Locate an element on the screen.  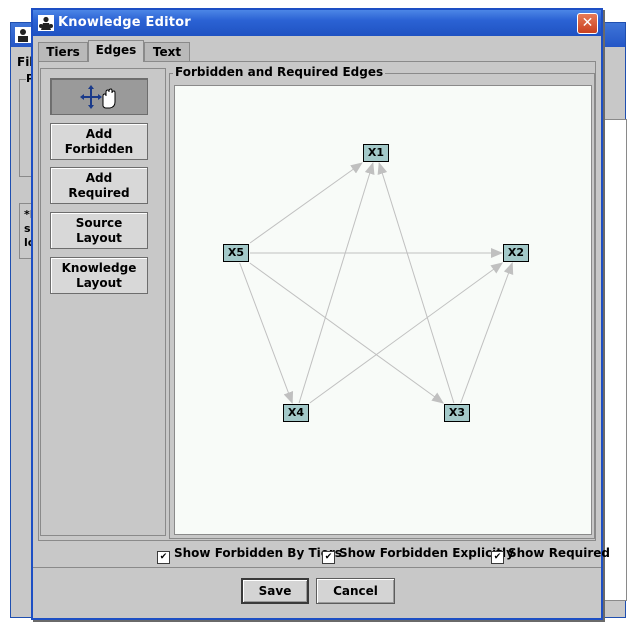
graph-node-x5: X5 is located at coordinates (236, 253).